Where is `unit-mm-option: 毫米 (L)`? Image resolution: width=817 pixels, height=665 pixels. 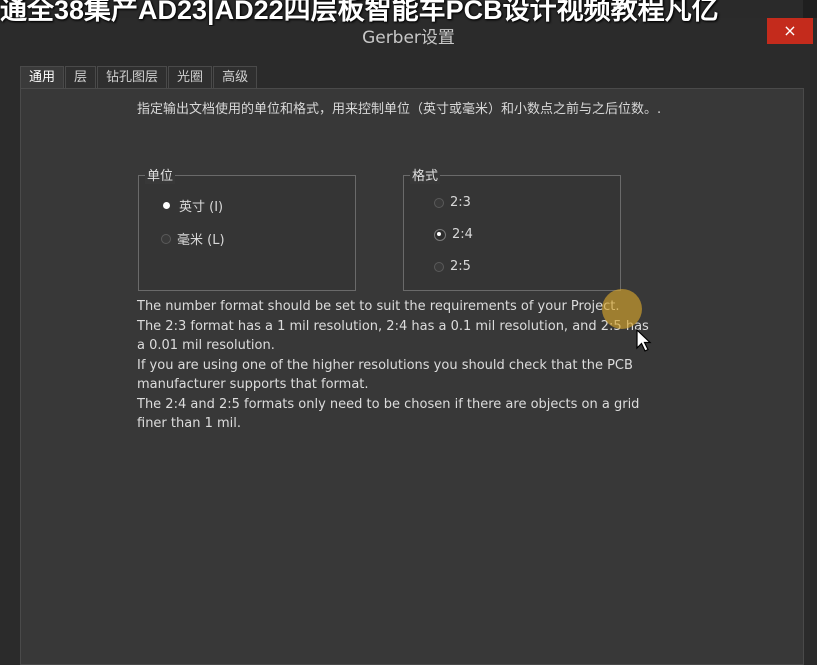
unit-mm-option: 毫米 (L) is located at coordinates (193, 238).